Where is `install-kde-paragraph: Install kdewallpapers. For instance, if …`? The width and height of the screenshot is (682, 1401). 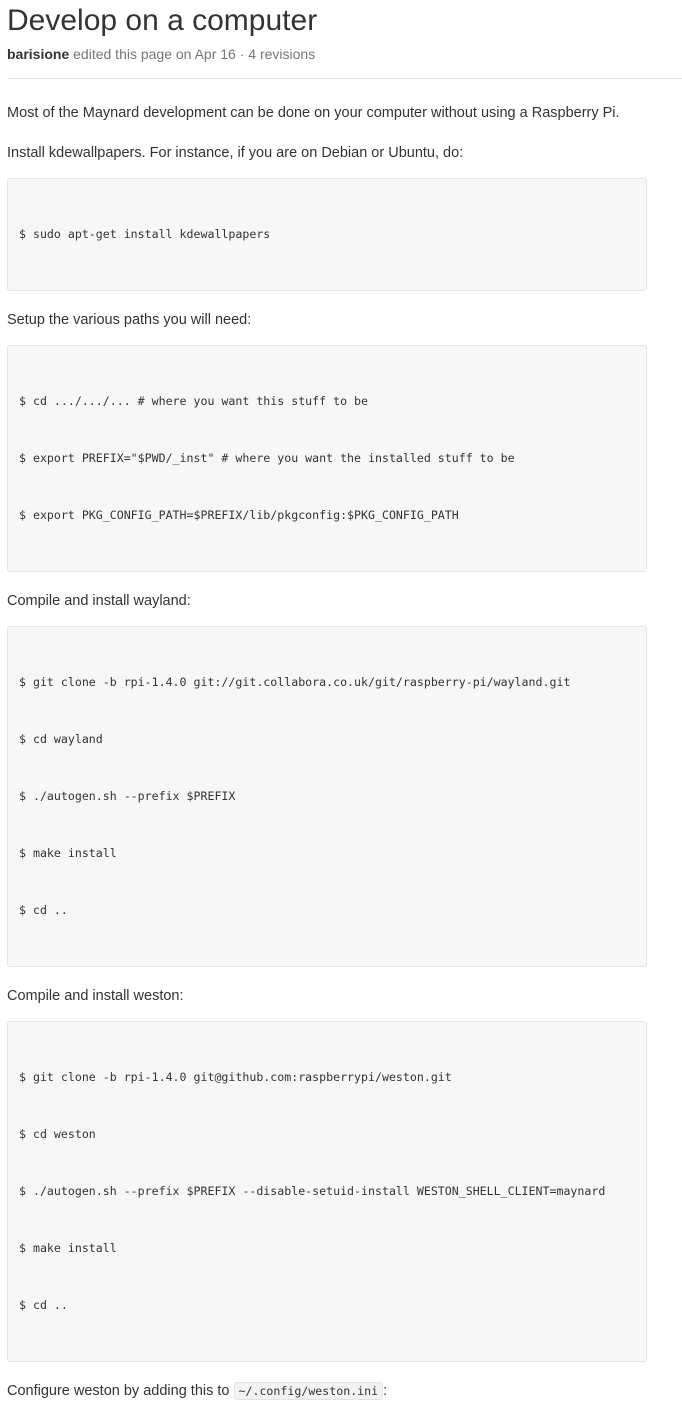
install-kde-paragraph: Install kdewallpapers. For instance, if … is located at coordinates (235, 153).